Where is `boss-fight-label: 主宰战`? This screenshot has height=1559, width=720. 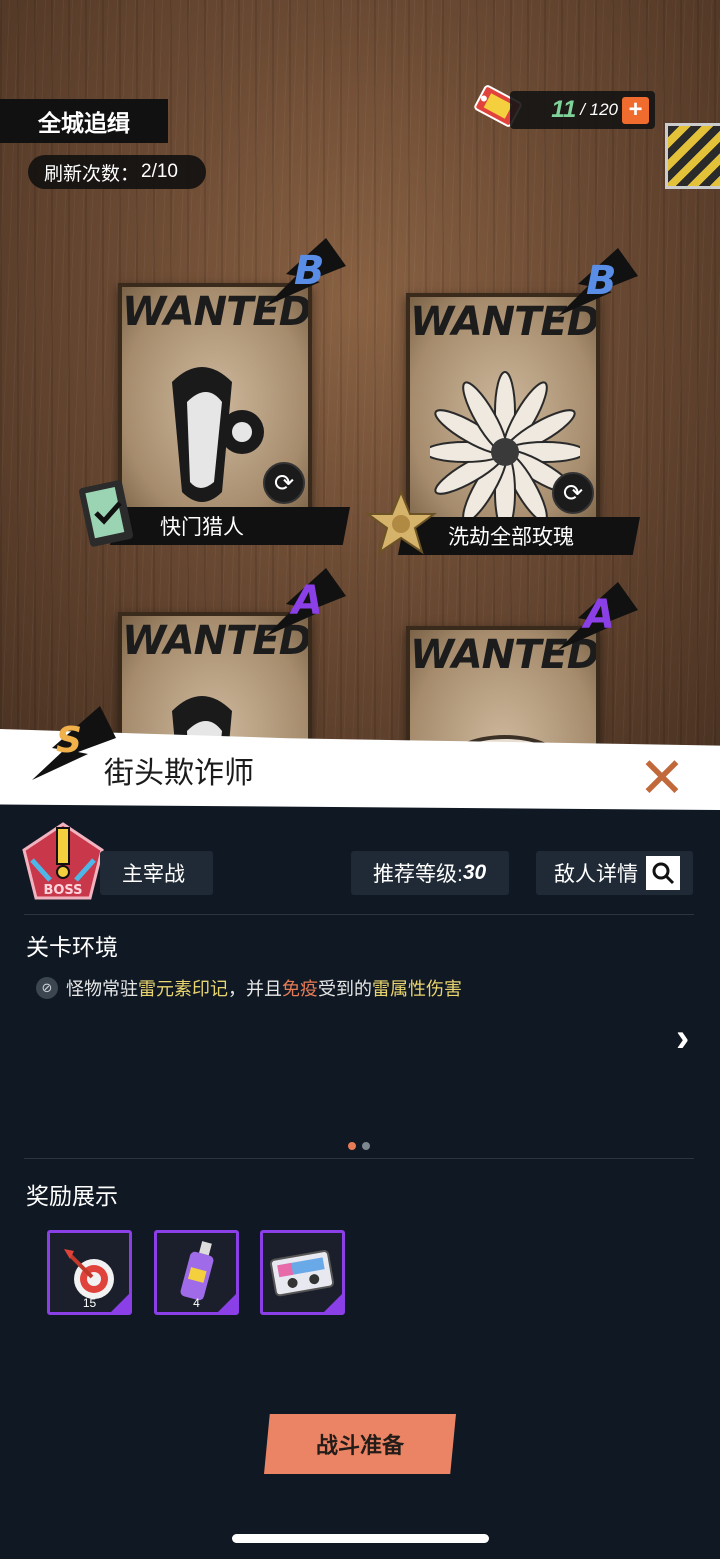
boss-fight-label: 主宰战 is located at coordinates (153, 874).